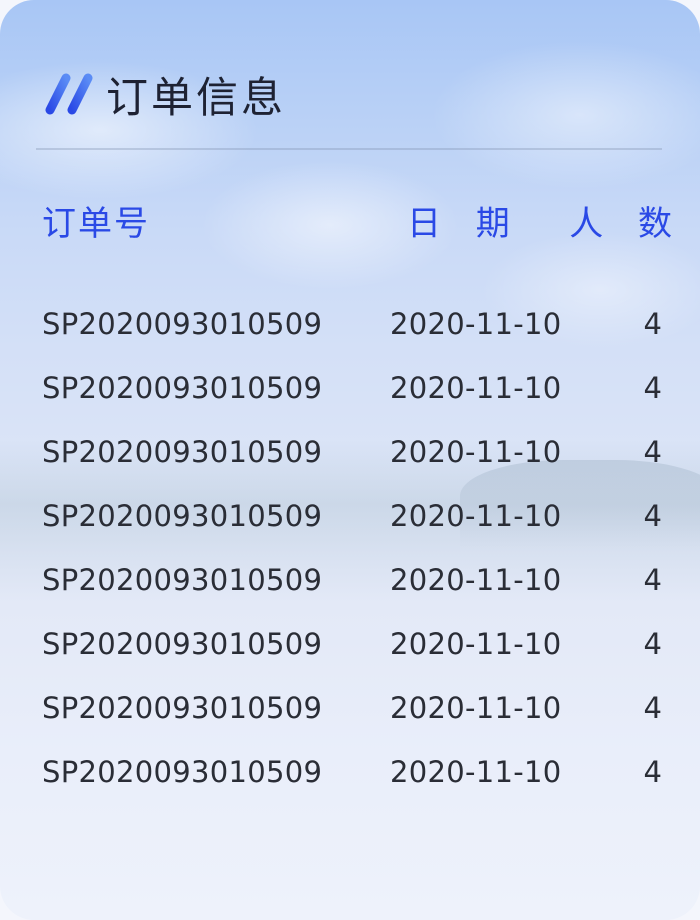 The width and height of the screenshot is (700, 920). Describe the element at coordinates (626, 224) in the screenshot. I see `column-header-count: 人 数` at that location.